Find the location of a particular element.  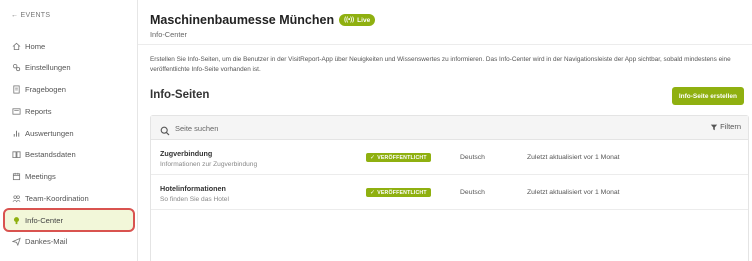

sidebar-item-fragebogen: Fragebogen is located at coordinates (69, 90).